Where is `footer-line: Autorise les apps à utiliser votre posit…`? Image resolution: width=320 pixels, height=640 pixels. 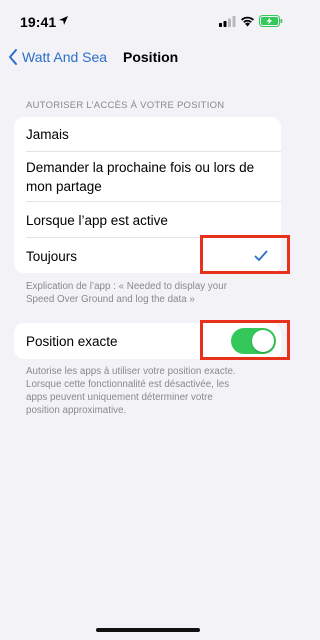 footer-line: Autorise les apps à utiliser votre posit… is located at coordinates (131, 371).